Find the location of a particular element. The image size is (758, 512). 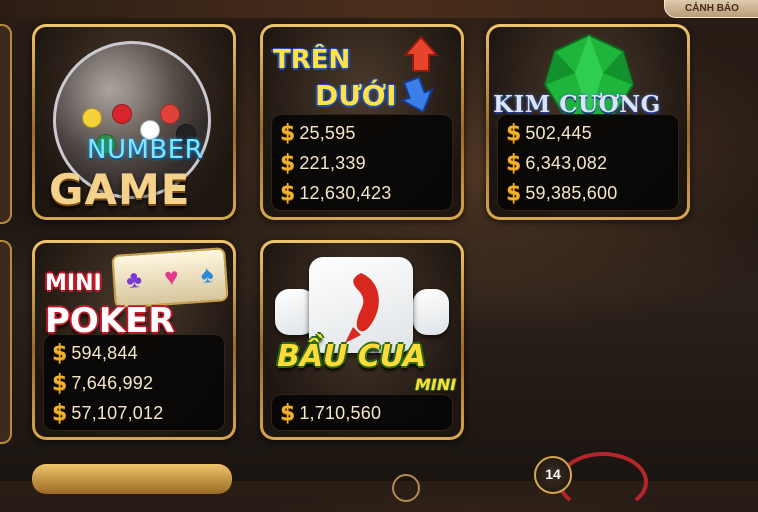

game-tile-inner: NUMBER GAME is located at coordinates (134, 122).